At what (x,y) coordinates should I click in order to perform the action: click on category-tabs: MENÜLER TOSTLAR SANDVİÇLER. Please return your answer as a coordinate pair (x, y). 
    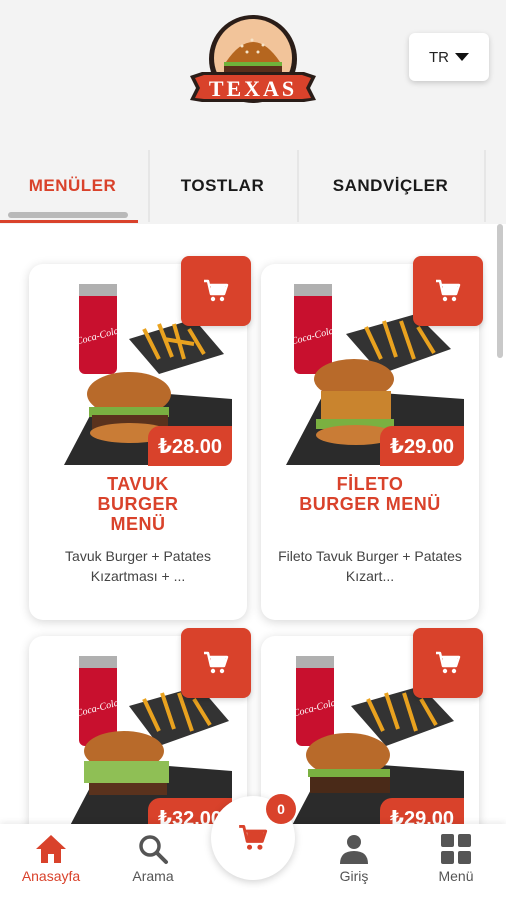
    Looking at the image, I should click on (253, 187).